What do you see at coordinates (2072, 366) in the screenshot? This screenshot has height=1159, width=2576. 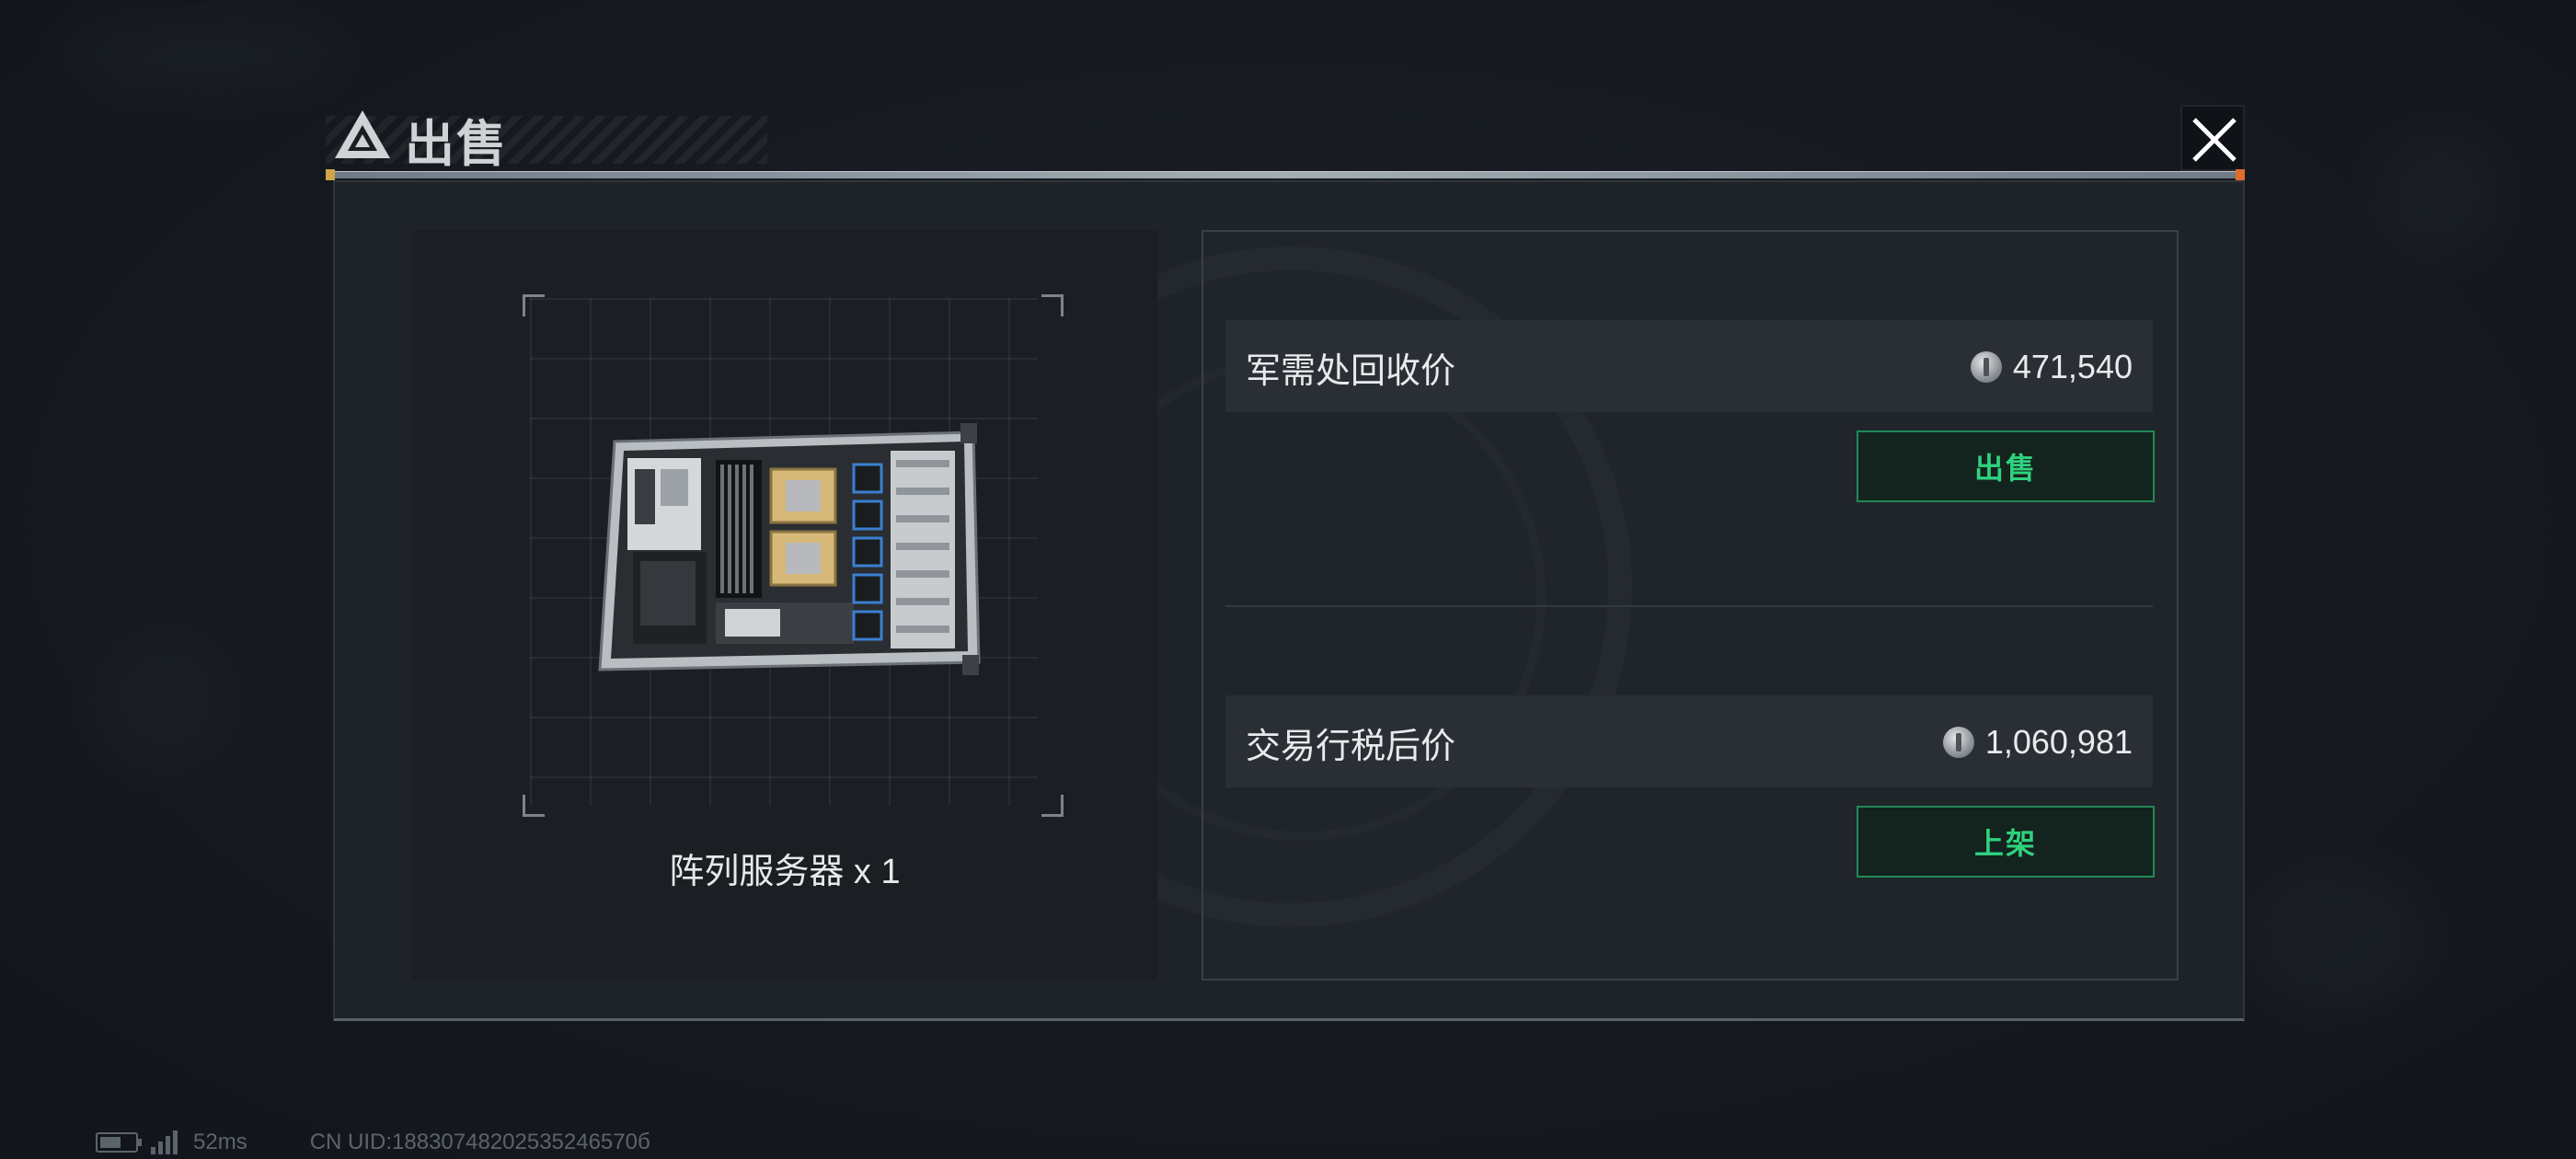 I see `recycle-price-value: 471,540` at bounding box center [2072, 366].